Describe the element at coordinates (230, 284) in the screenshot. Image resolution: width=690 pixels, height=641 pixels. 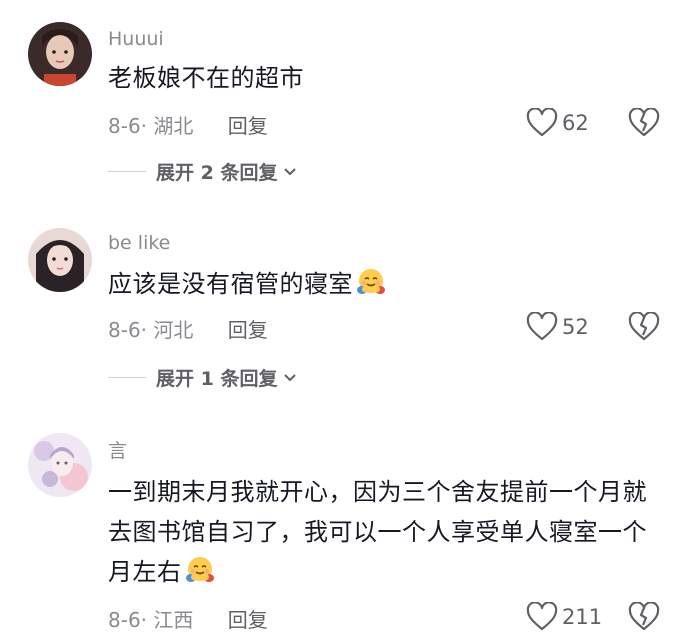
I see `comment-text-content: 应该是没有宿管的寝室` at that location.